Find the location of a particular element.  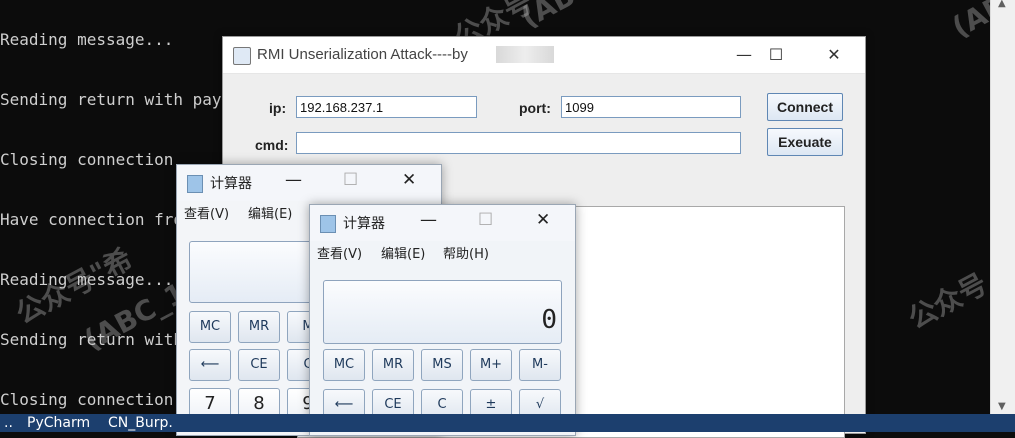

taskbar: .. PyCharm CN_Burp. is located at coordinates (507, 423).